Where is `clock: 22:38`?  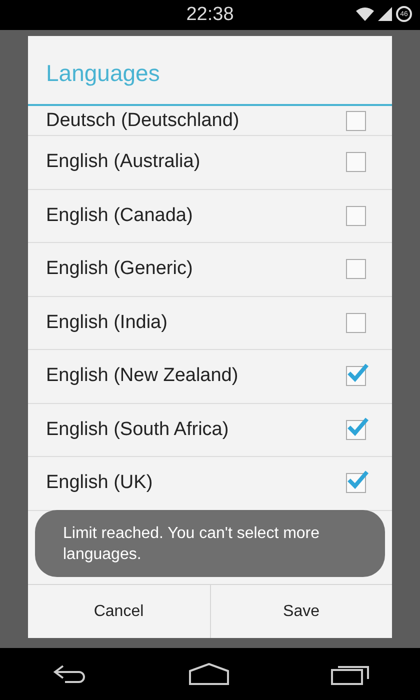 clock: 22:38 is located at coordinates (210, 15).